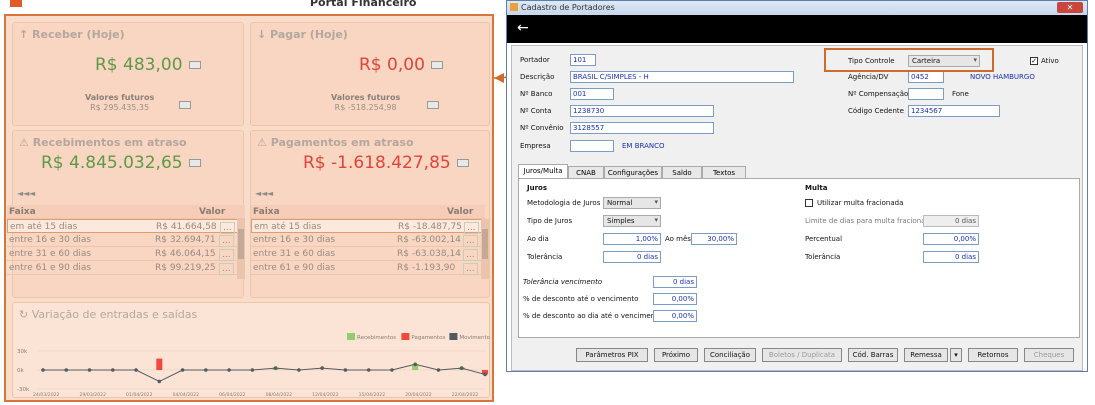 This screenshot has width=1095, height=405. I want to click on limite-input: 0 dias, so click(951, 221).